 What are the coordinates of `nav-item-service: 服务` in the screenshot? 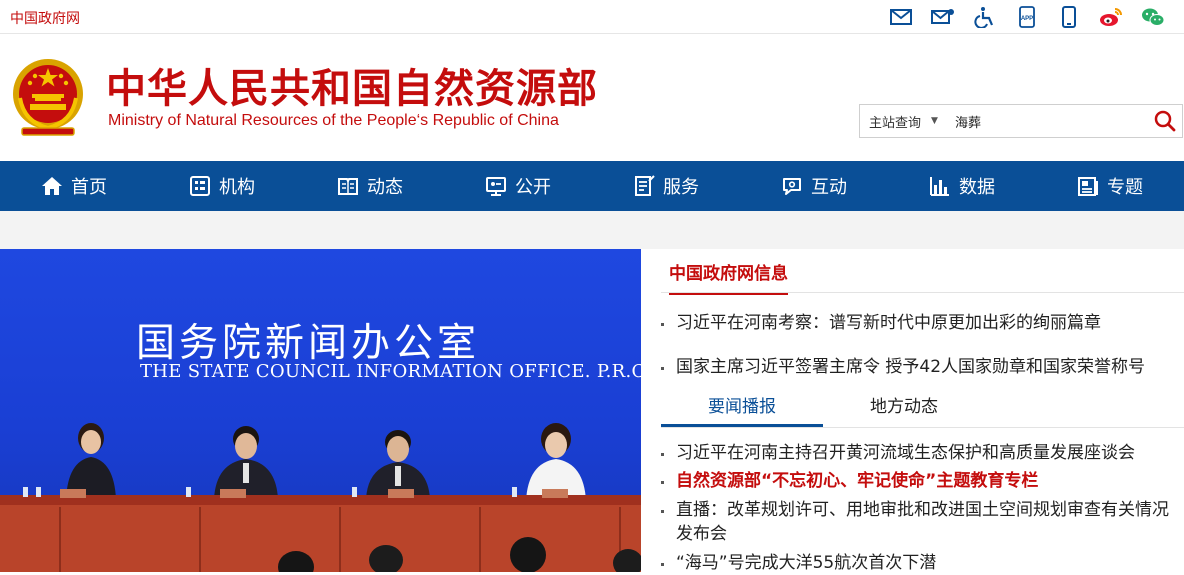 It's located at (666, 186).